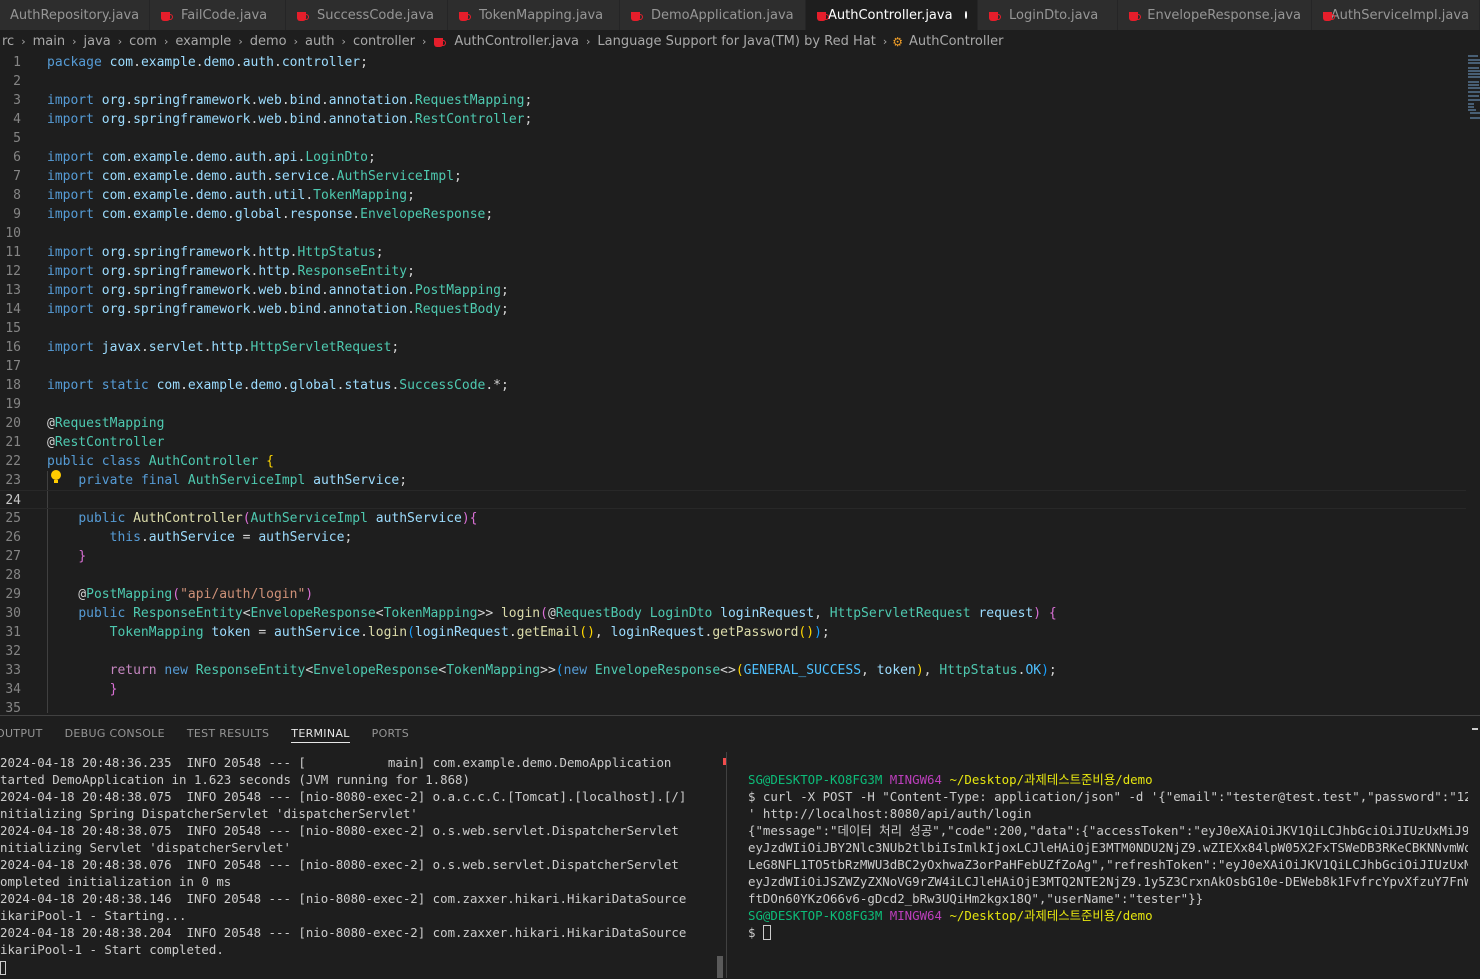  Describe the element at coordinates (228, 733) in the screenshot. I see `panel-tab-test-results: TEST RESULTS` at that location.